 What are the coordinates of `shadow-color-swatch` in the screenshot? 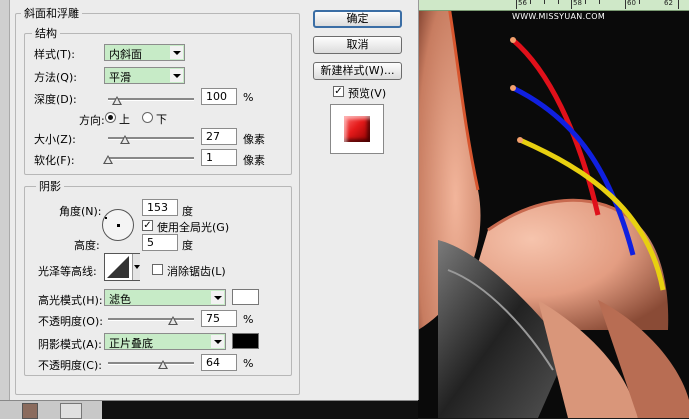 It's located at (245, 341).